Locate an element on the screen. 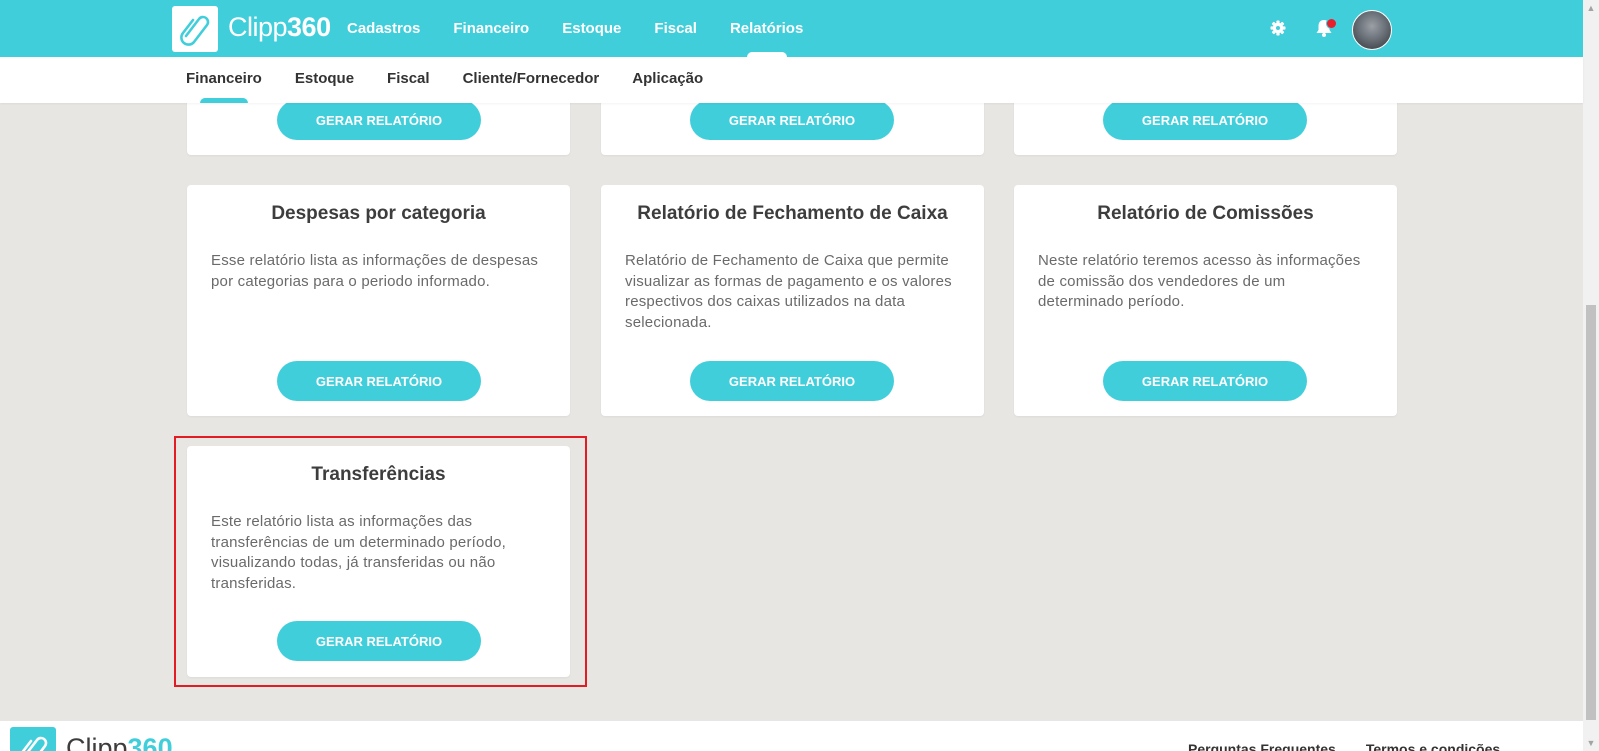 The image size is (1599, 751). card-title: Despesas por categoria is located at coordinates (378, 213).